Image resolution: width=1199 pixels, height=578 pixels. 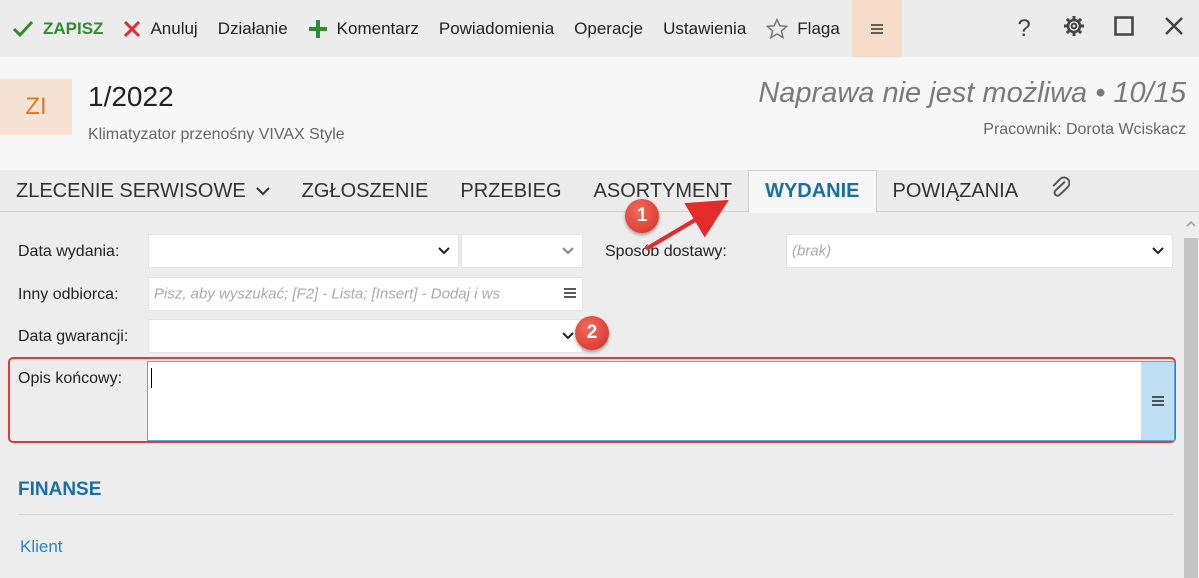 I want to click on tab-asortyment: ASORTYMENT, so click(x=663, y=191).